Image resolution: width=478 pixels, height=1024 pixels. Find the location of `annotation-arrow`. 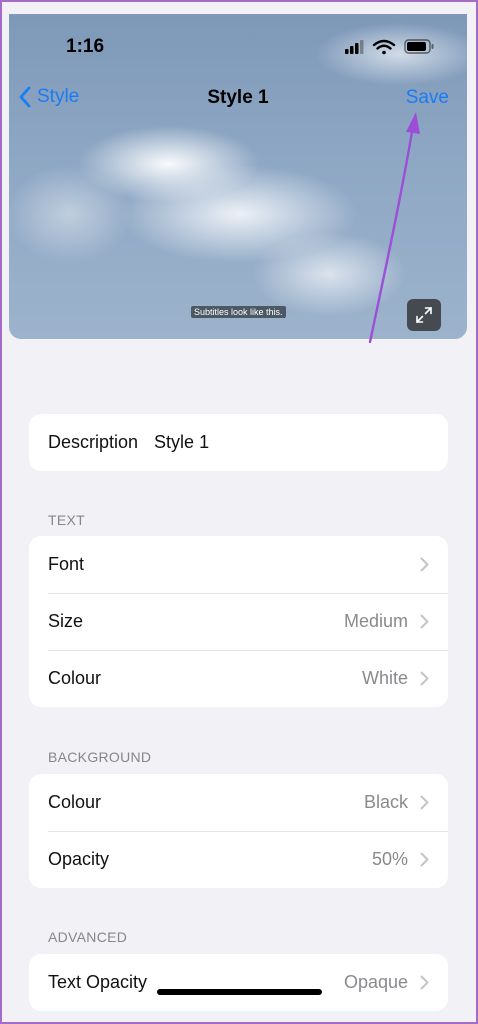

annotation-arrow is located at coordinates (394, 228).